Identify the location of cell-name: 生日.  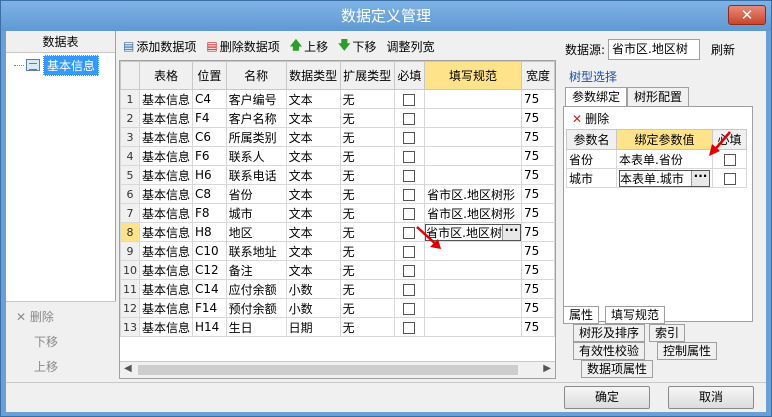
(256, 327).